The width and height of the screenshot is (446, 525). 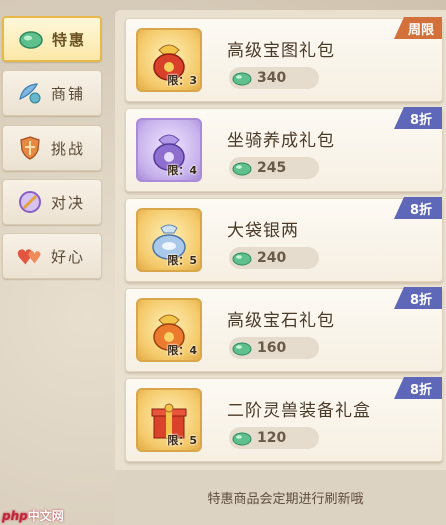 I want to click on purchase-limit: 限：3, so click(x=182, y=80).